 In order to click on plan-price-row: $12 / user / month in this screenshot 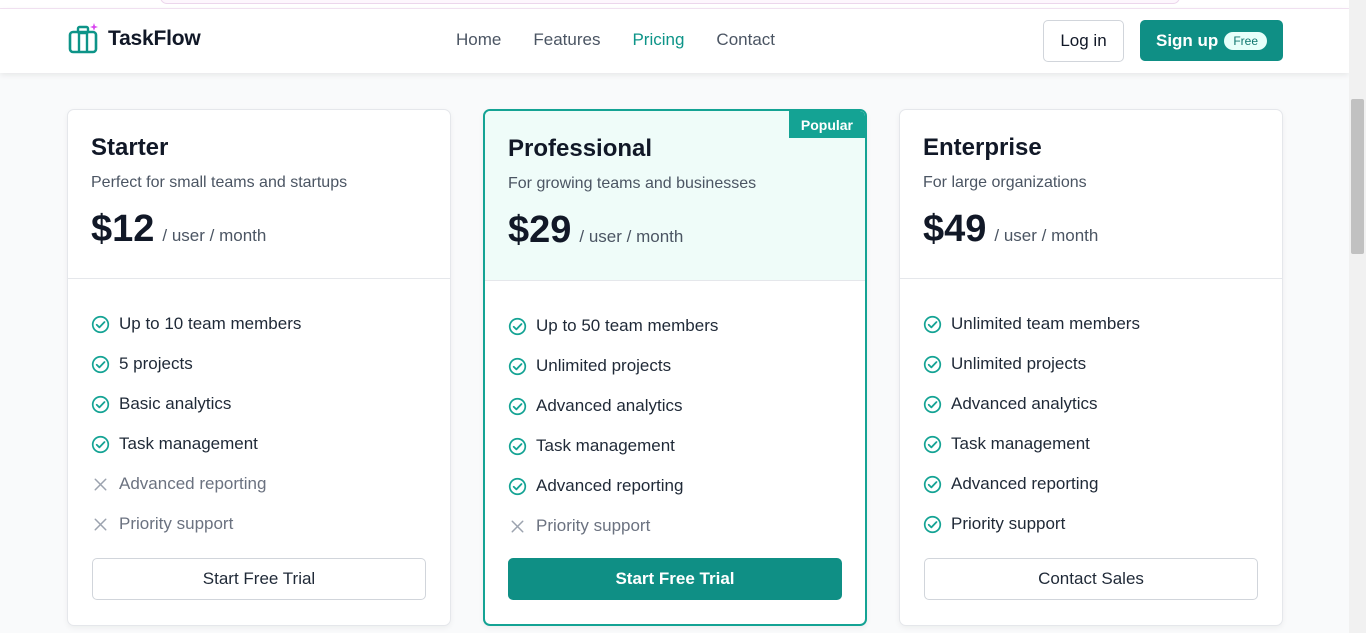, I will do `click(259, 229)`.